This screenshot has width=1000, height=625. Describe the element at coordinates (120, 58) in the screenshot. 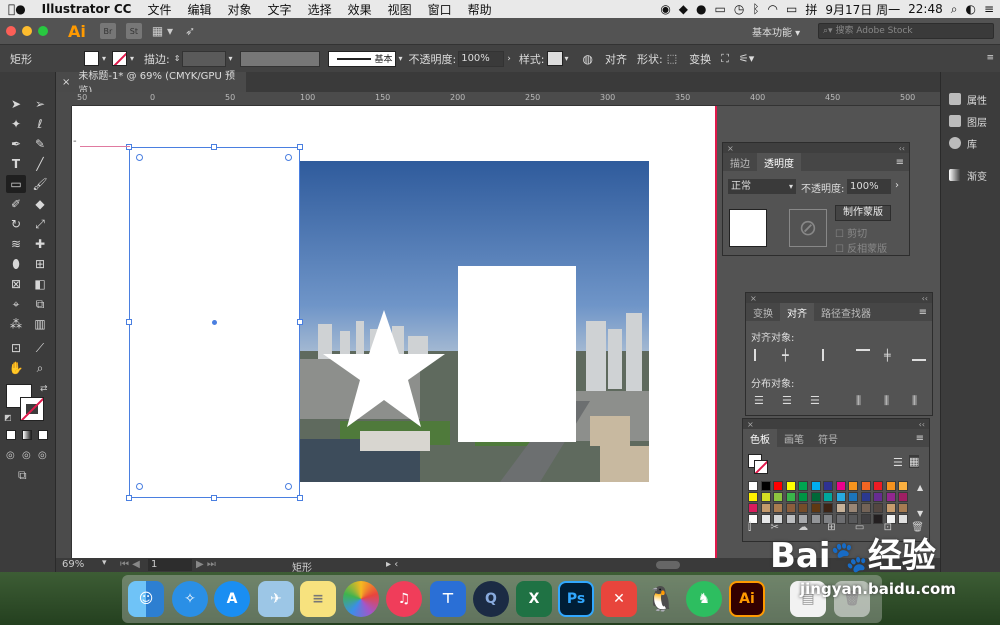

I see `stroke-swatch` at that location.